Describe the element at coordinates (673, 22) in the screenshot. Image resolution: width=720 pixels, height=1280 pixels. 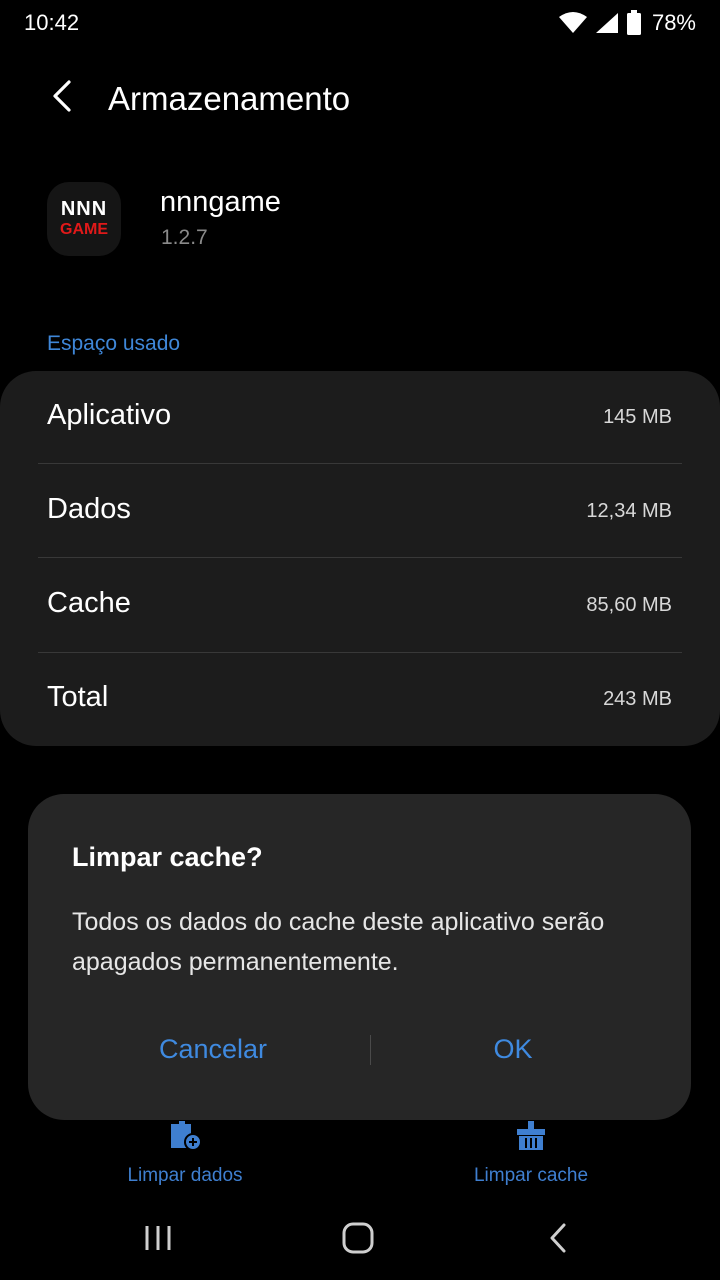
I see `battery-percent: 78%` at that location.